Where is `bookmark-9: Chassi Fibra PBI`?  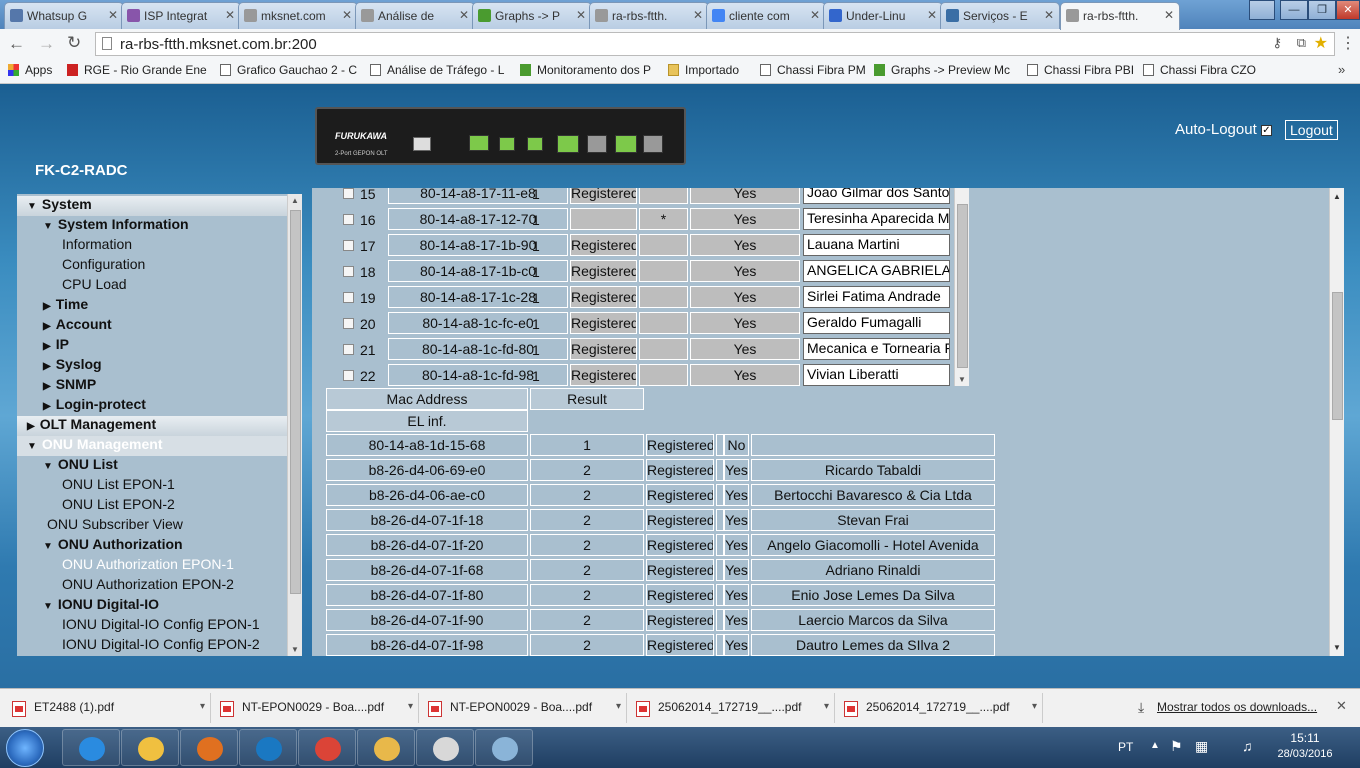 bookmark-9: Chassi Fibra PBI is located at coordinates (1080, 70).